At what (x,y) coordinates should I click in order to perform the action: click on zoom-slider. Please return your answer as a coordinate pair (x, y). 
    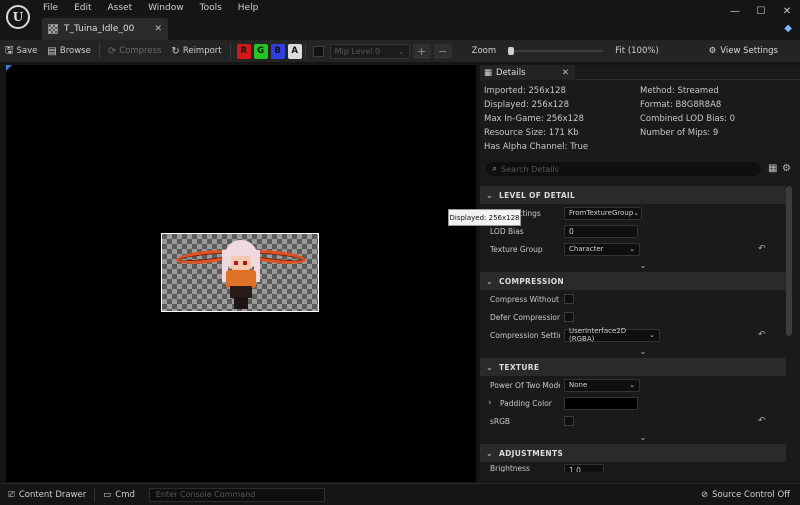
    Looking at the image, I should click on (556, 51).